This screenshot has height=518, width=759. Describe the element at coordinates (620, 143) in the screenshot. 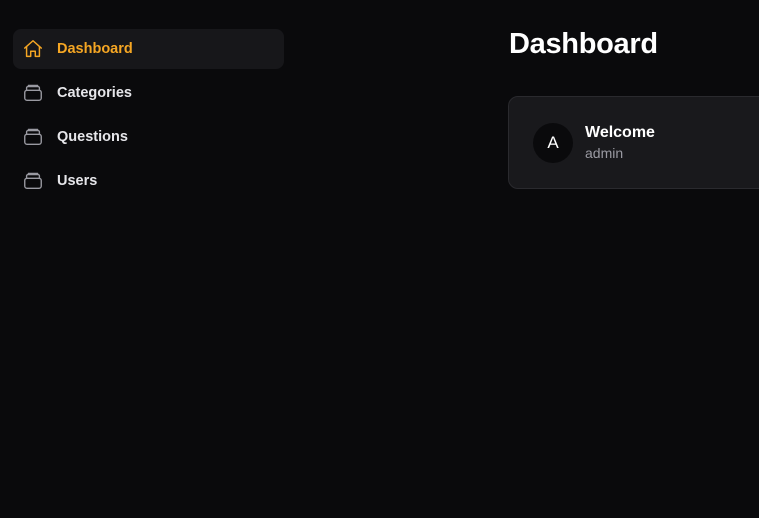

I see `welcome-card-text: Welcome admin` at that location.